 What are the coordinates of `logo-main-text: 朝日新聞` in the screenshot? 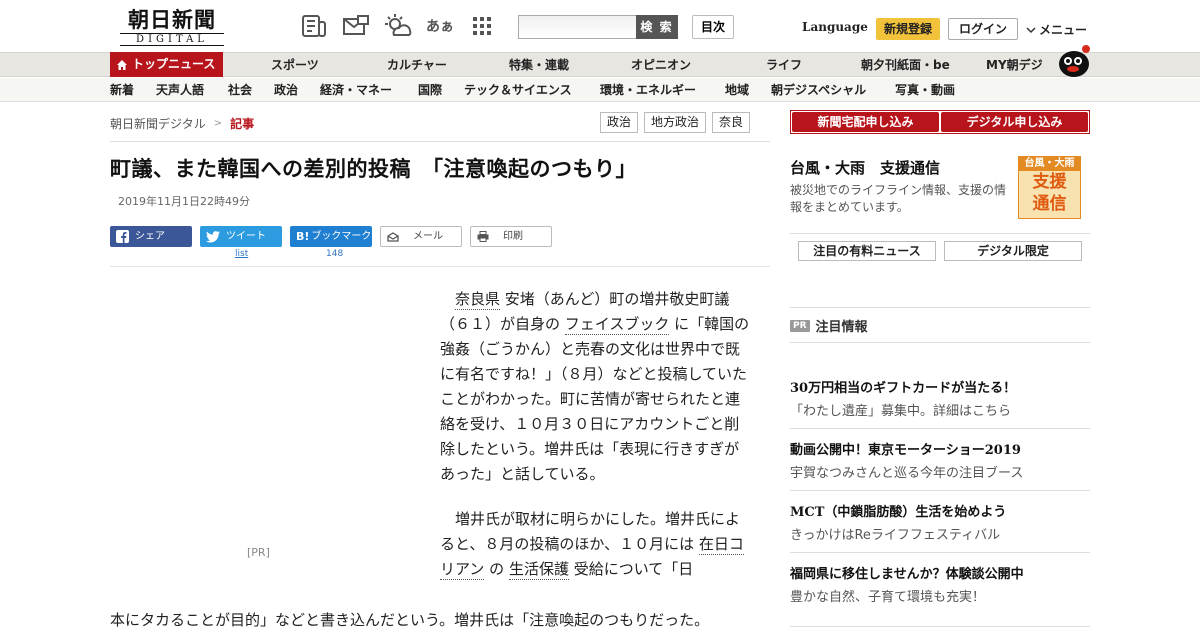 It's located at (172, 19).